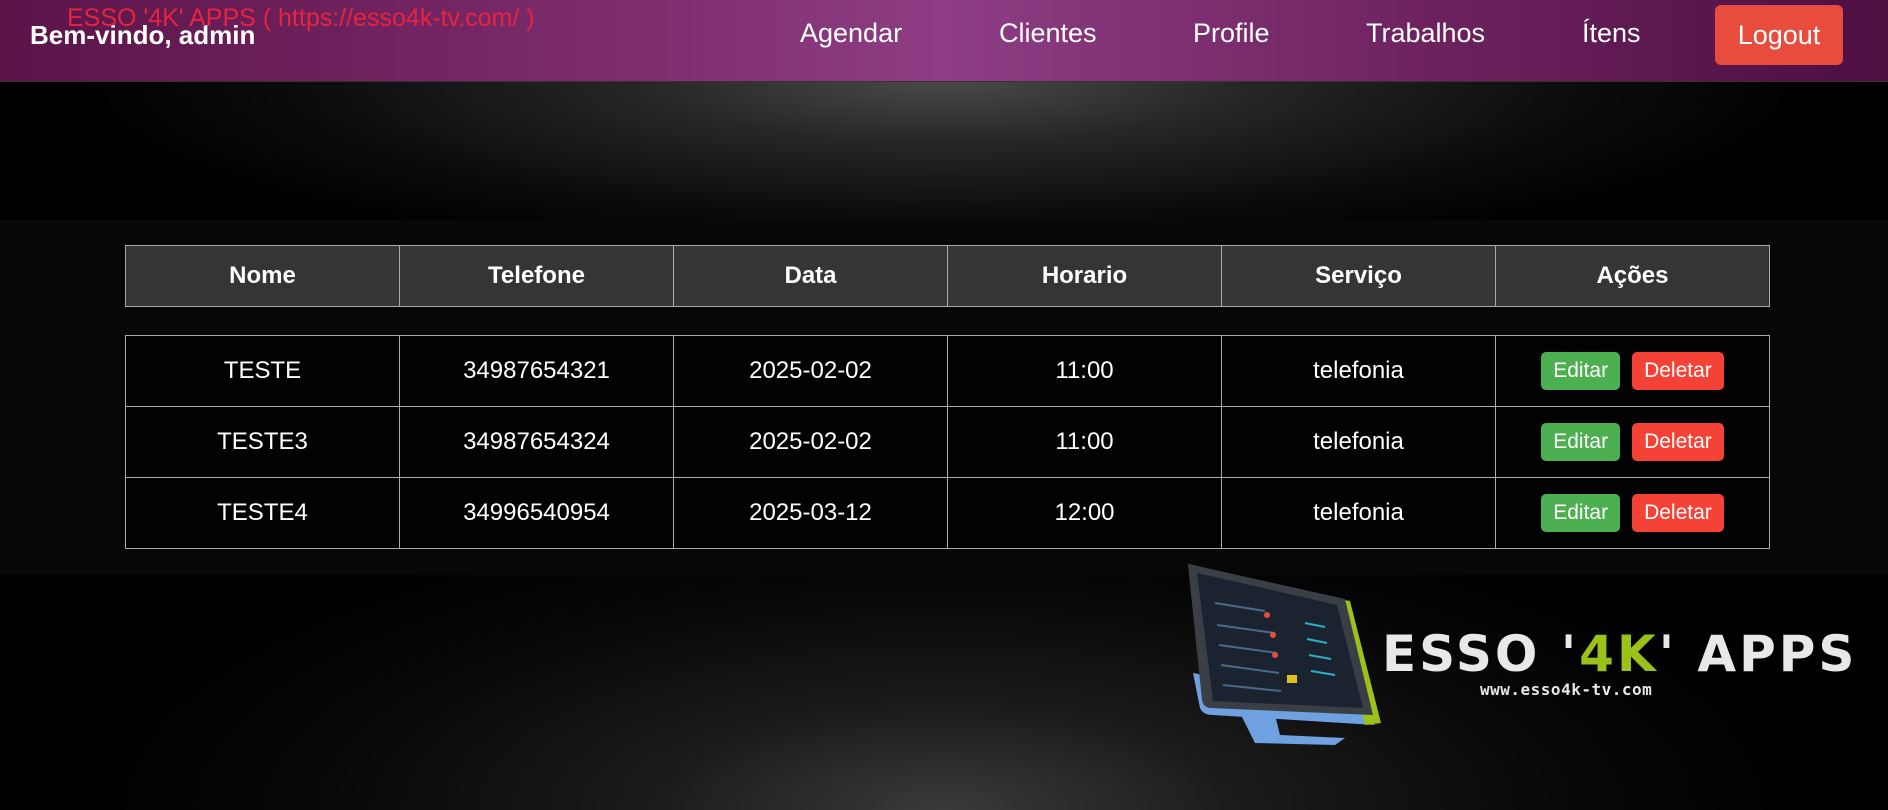  Describe the element at coordinates (536, 513) in the screenshot. I see `cell-telefone: 34996540954` at that location.